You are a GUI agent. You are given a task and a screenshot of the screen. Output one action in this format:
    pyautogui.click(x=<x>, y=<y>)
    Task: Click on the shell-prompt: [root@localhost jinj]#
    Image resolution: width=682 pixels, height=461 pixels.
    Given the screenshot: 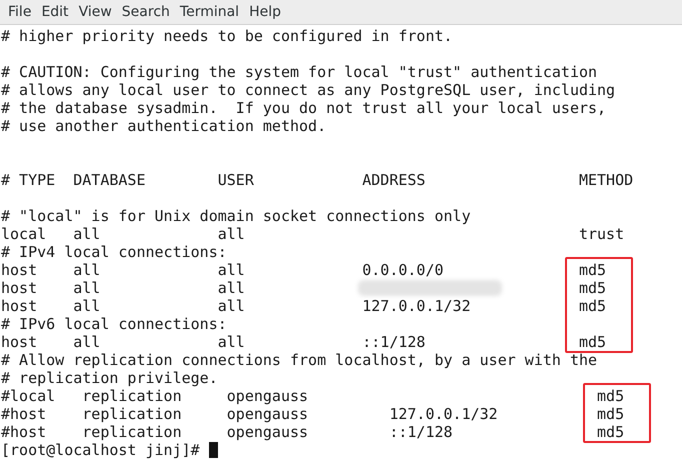 What is the action you would take?
    pyautogui.click(x=101, y=450)
    